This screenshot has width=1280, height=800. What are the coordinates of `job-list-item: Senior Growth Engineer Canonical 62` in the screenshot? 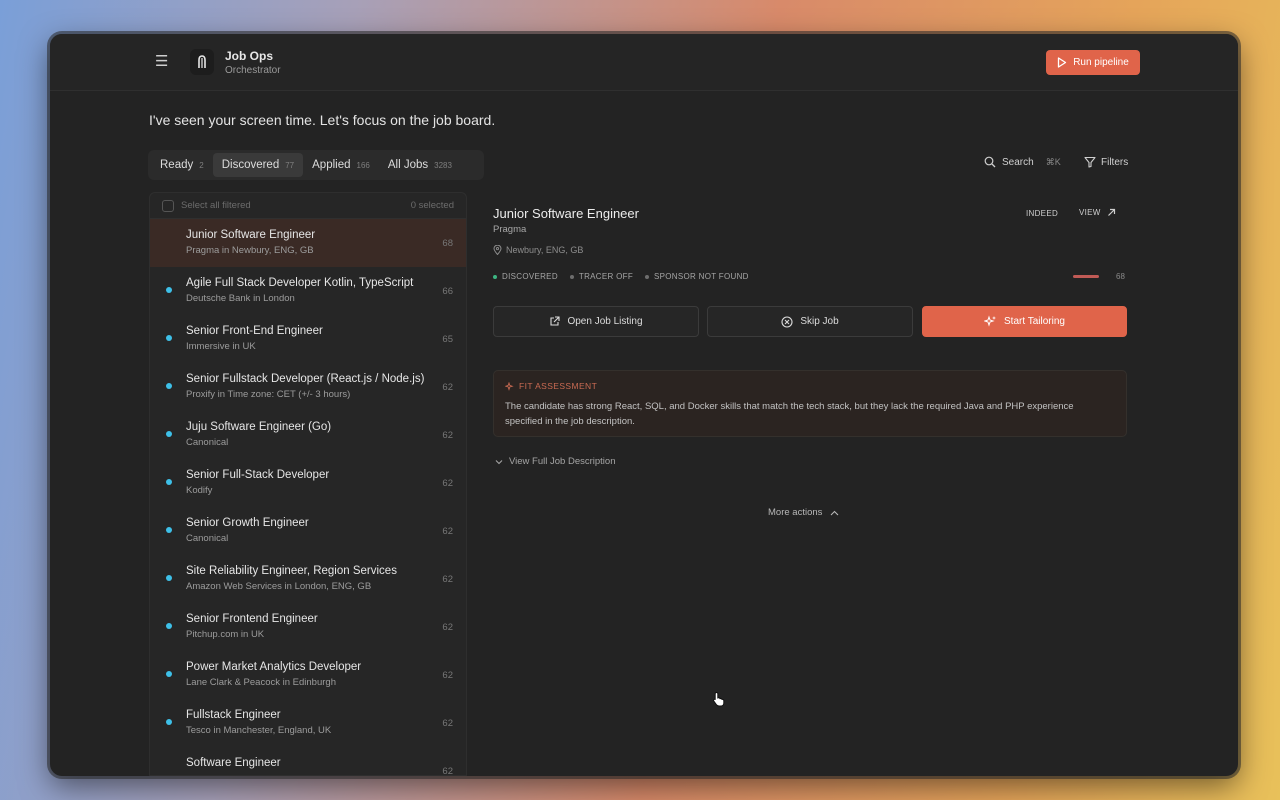 It's located at (308, 531).